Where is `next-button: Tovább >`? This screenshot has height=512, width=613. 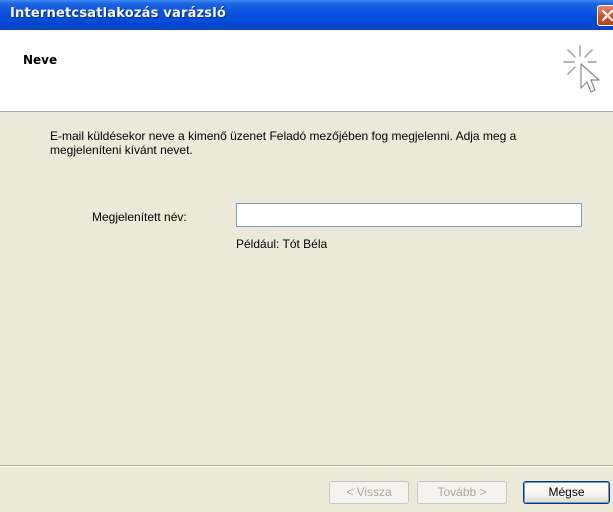 next-button: Tovább > is located at coordinates (462, 492).